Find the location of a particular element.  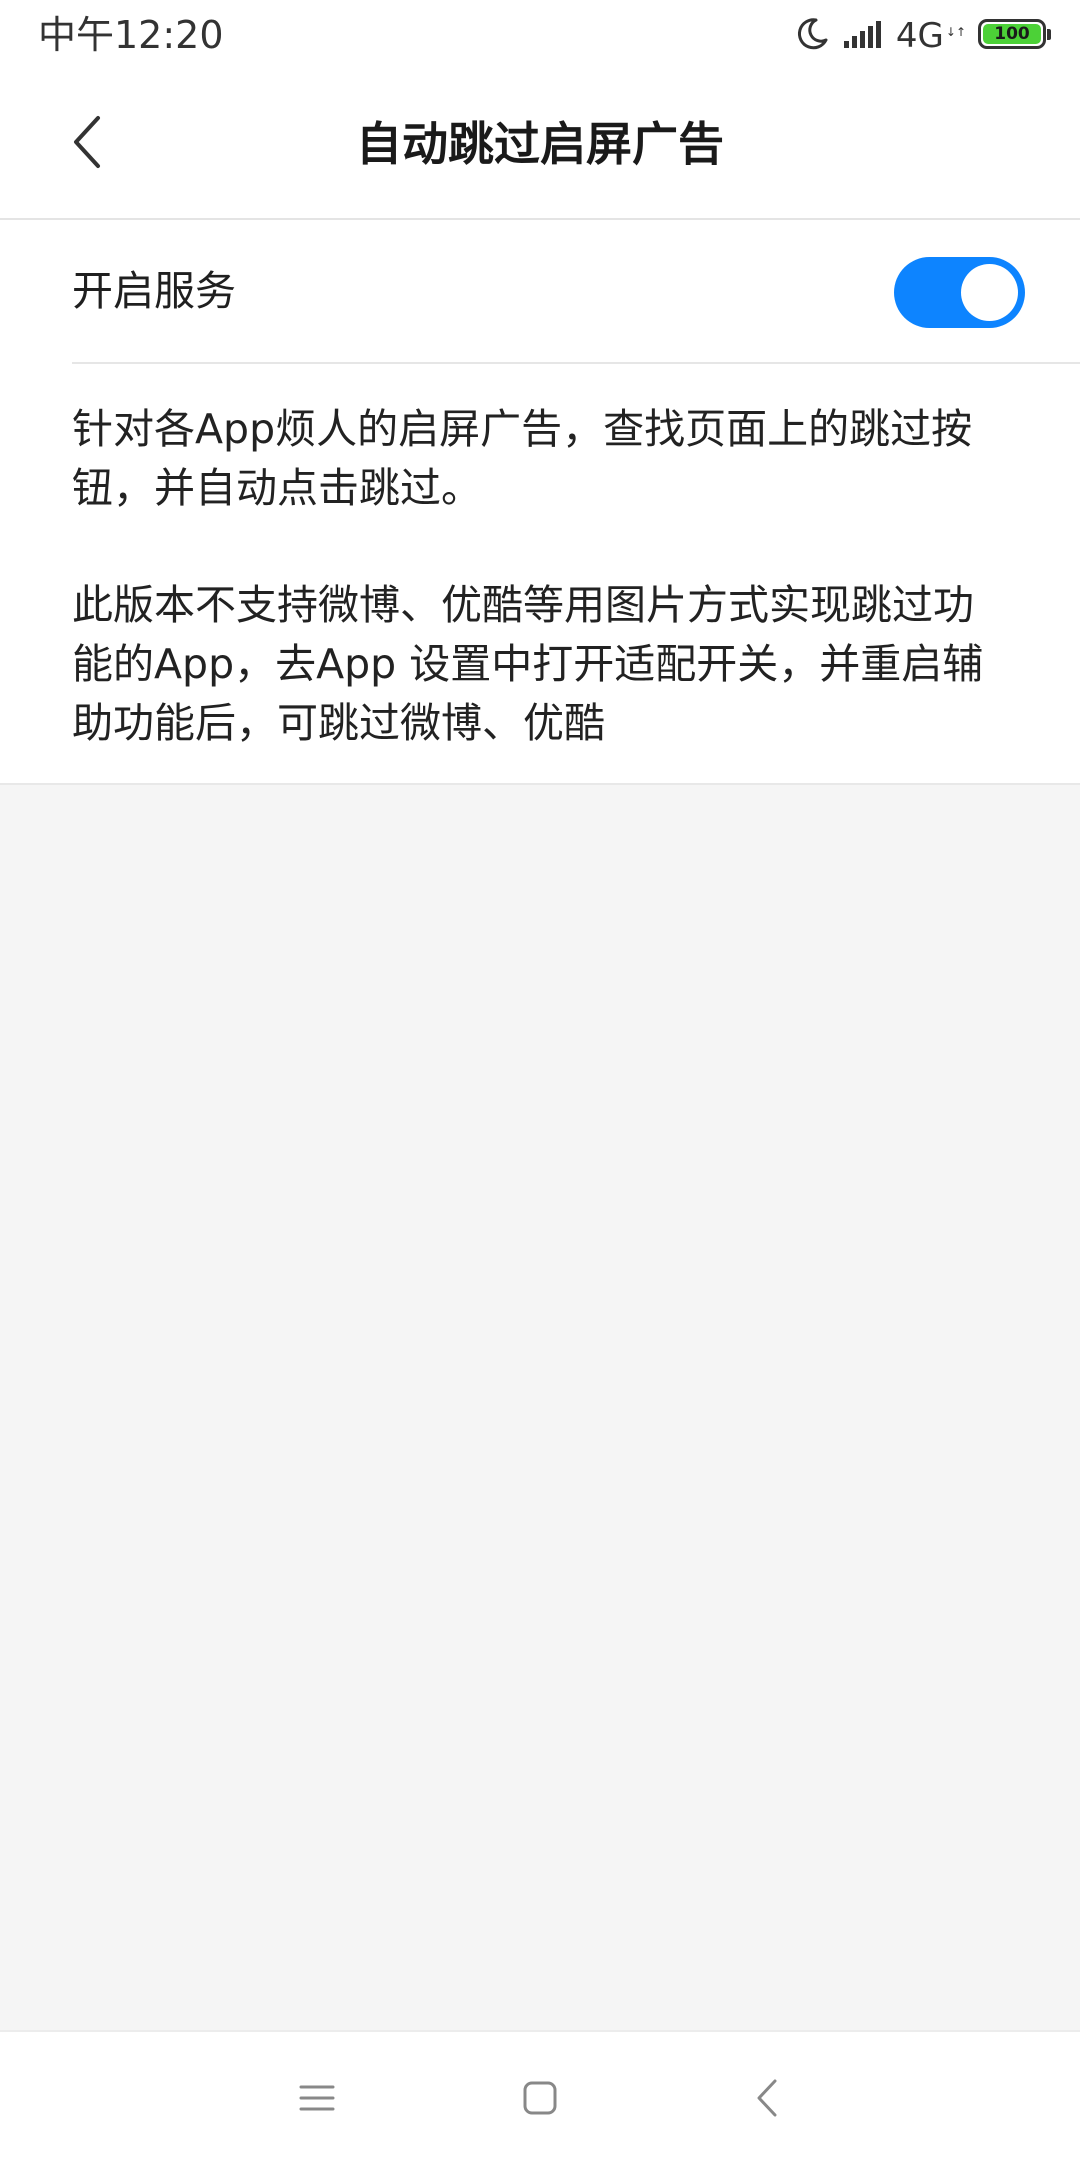

description-paragraph-1: 针对各App烦人的启屏广告，查找页面上的跳过按钮，并自动点击跳过。 is located at coordinates (522, 458).